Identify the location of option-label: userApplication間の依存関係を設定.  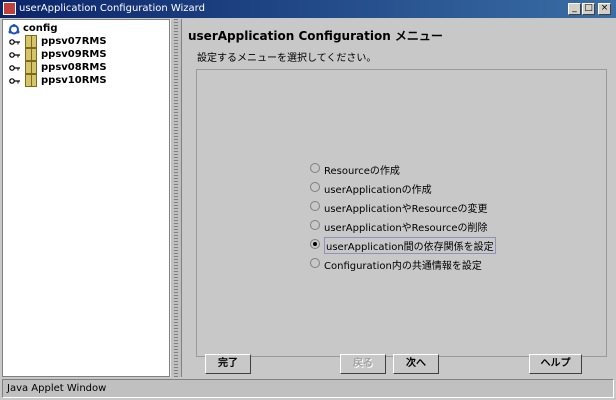
(410, 245).